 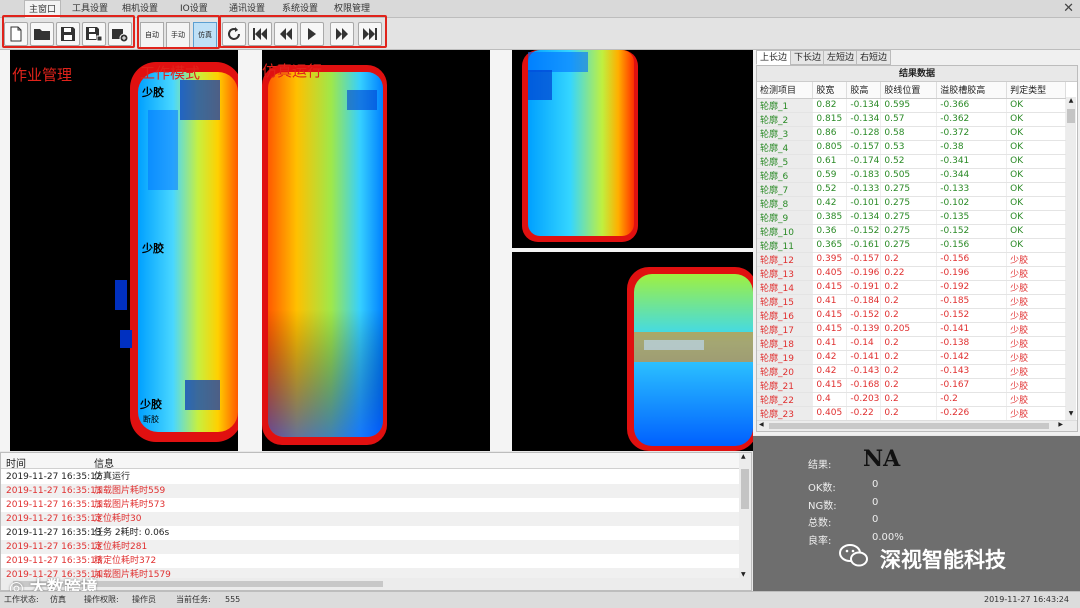 I want to click on table-cell: -0.141, so click(x=864, y=357).